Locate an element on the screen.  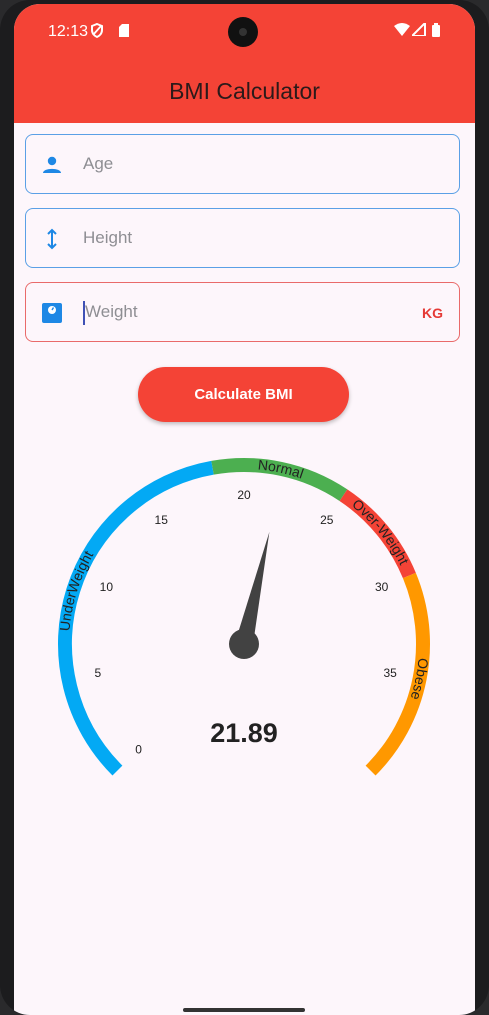
gauge-tick-label: 0 is located at coordinates (138, 749).